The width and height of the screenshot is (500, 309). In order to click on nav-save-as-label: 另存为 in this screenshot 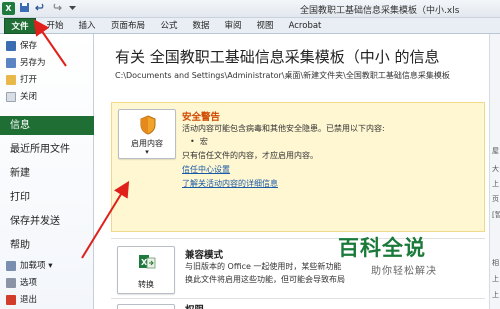, I will do `click(33, 63)`.